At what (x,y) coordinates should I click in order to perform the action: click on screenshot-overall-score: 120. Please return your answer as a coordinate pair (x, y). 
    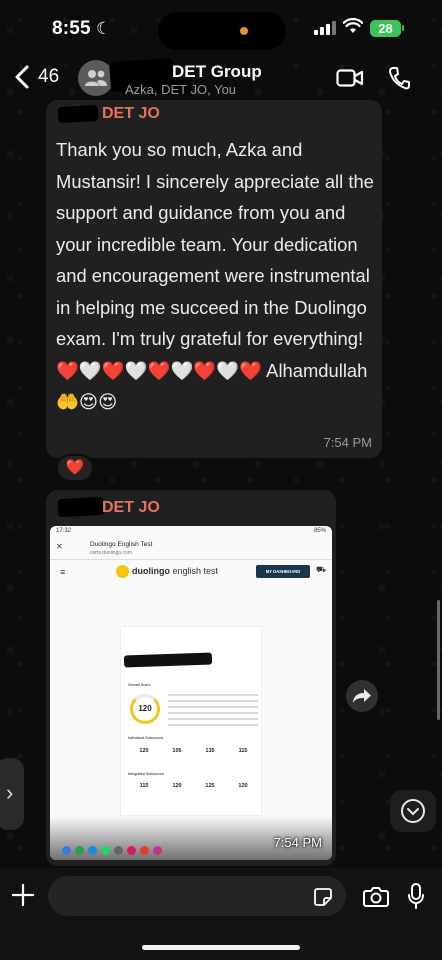
    Looking at the image, I should click on (145, 709).